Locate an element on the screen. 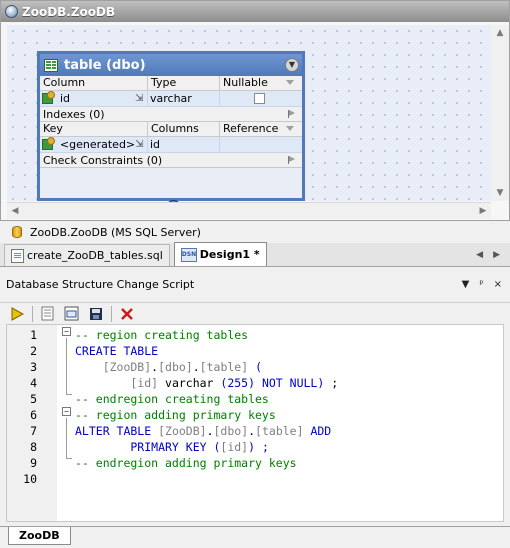  column-type: varchar (255) is located at coordinates (184, 105).